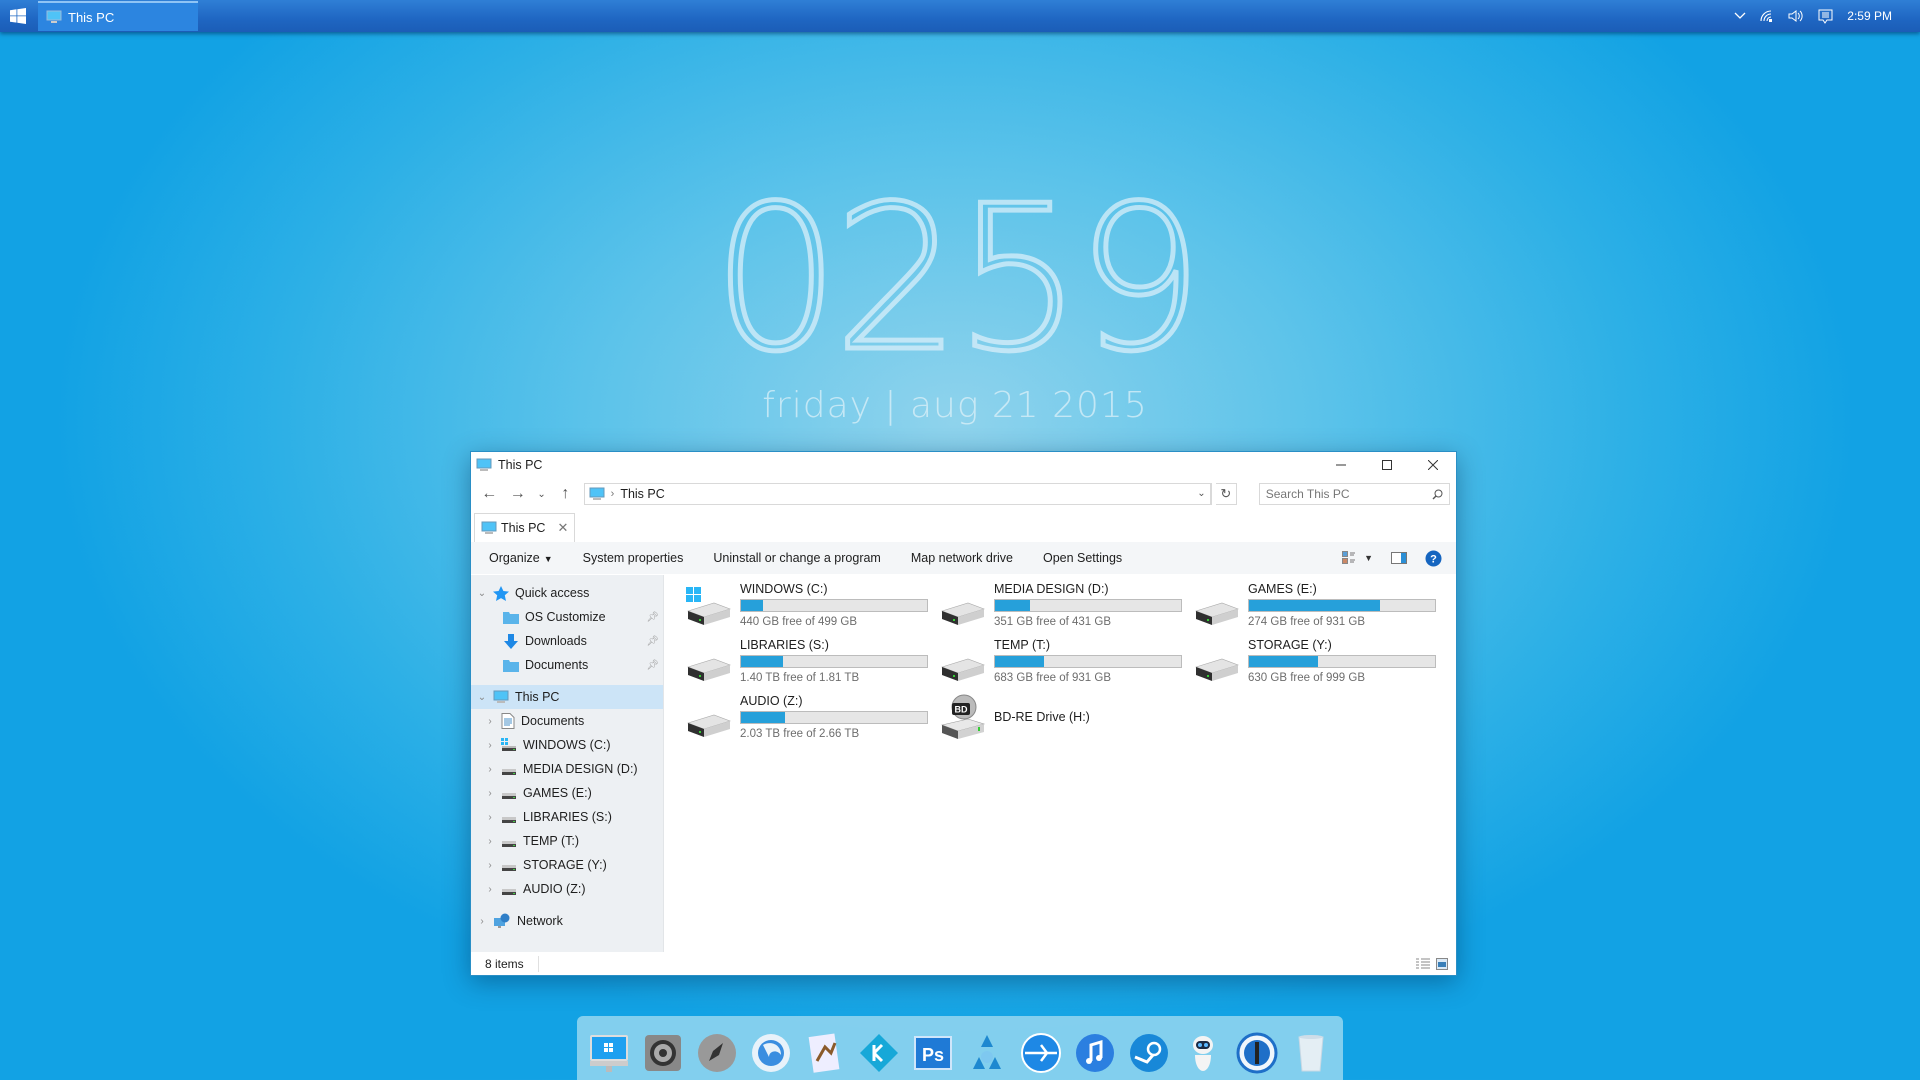 The image size is (1920, 1080). Describe the element at coordinates (1283, 661) in the screenshot. I see `drive-usage-fill` at that location.